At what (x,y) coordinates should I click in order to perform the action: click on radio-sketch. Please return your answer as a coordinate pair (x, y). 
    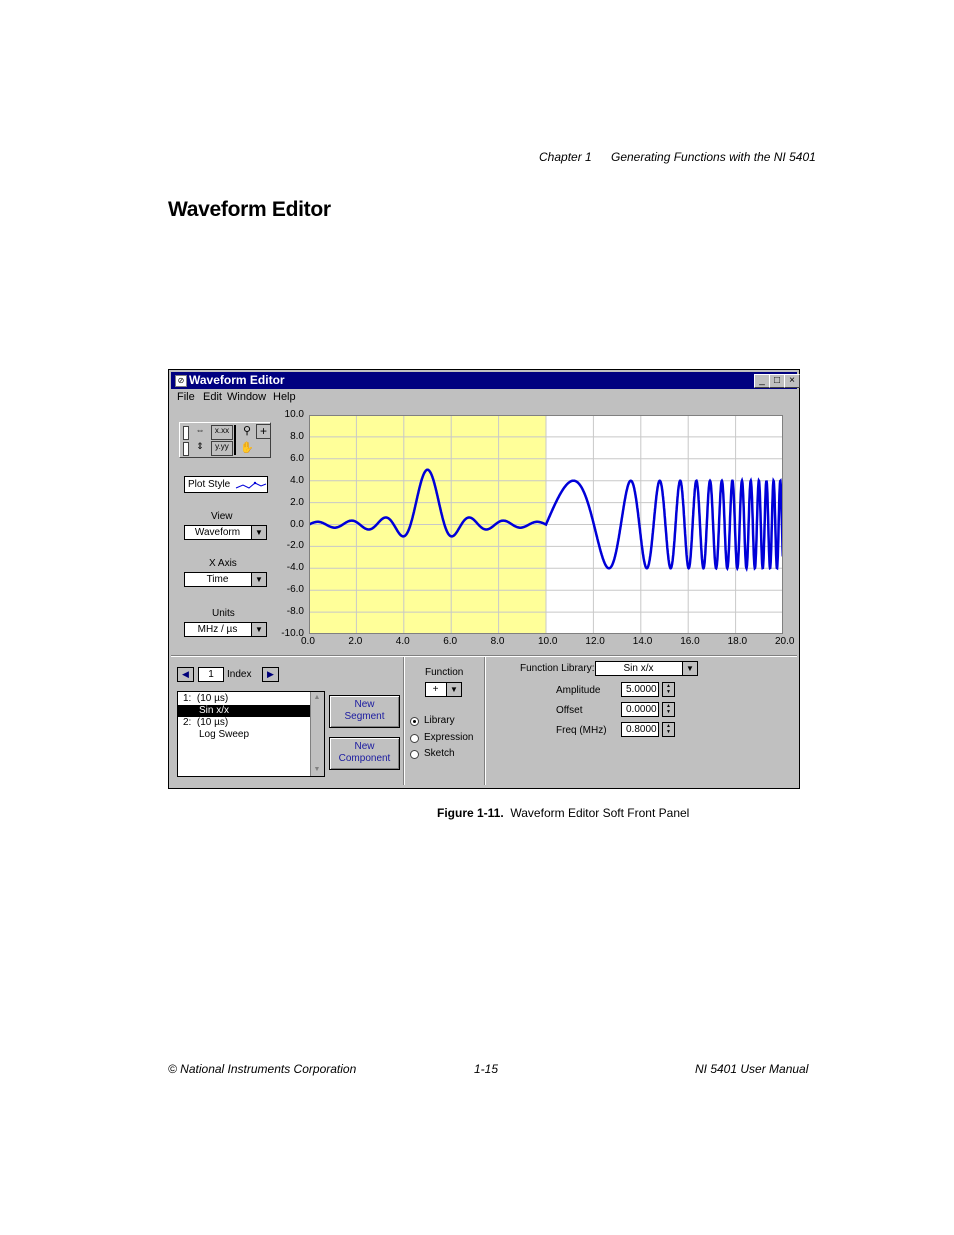
    Looking at the image, I should click on (414, 754).